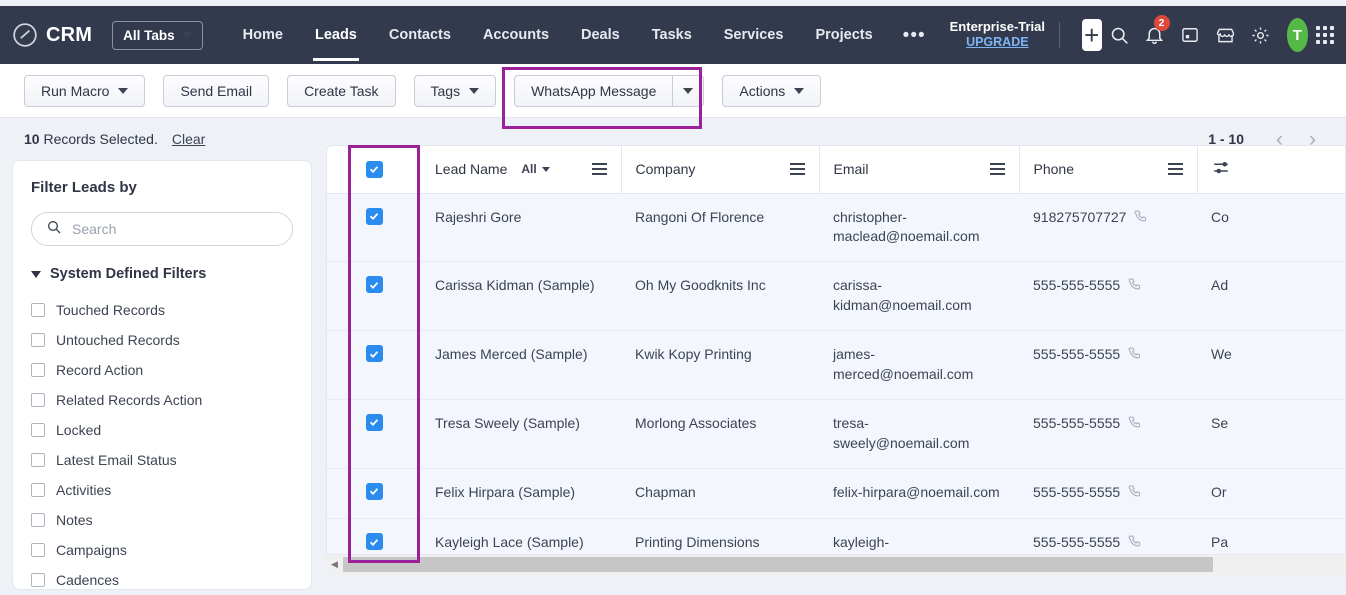  Describe the element at coordinates (263, 35) in the screenshot. I see `nav-item-home: Home` at that location.